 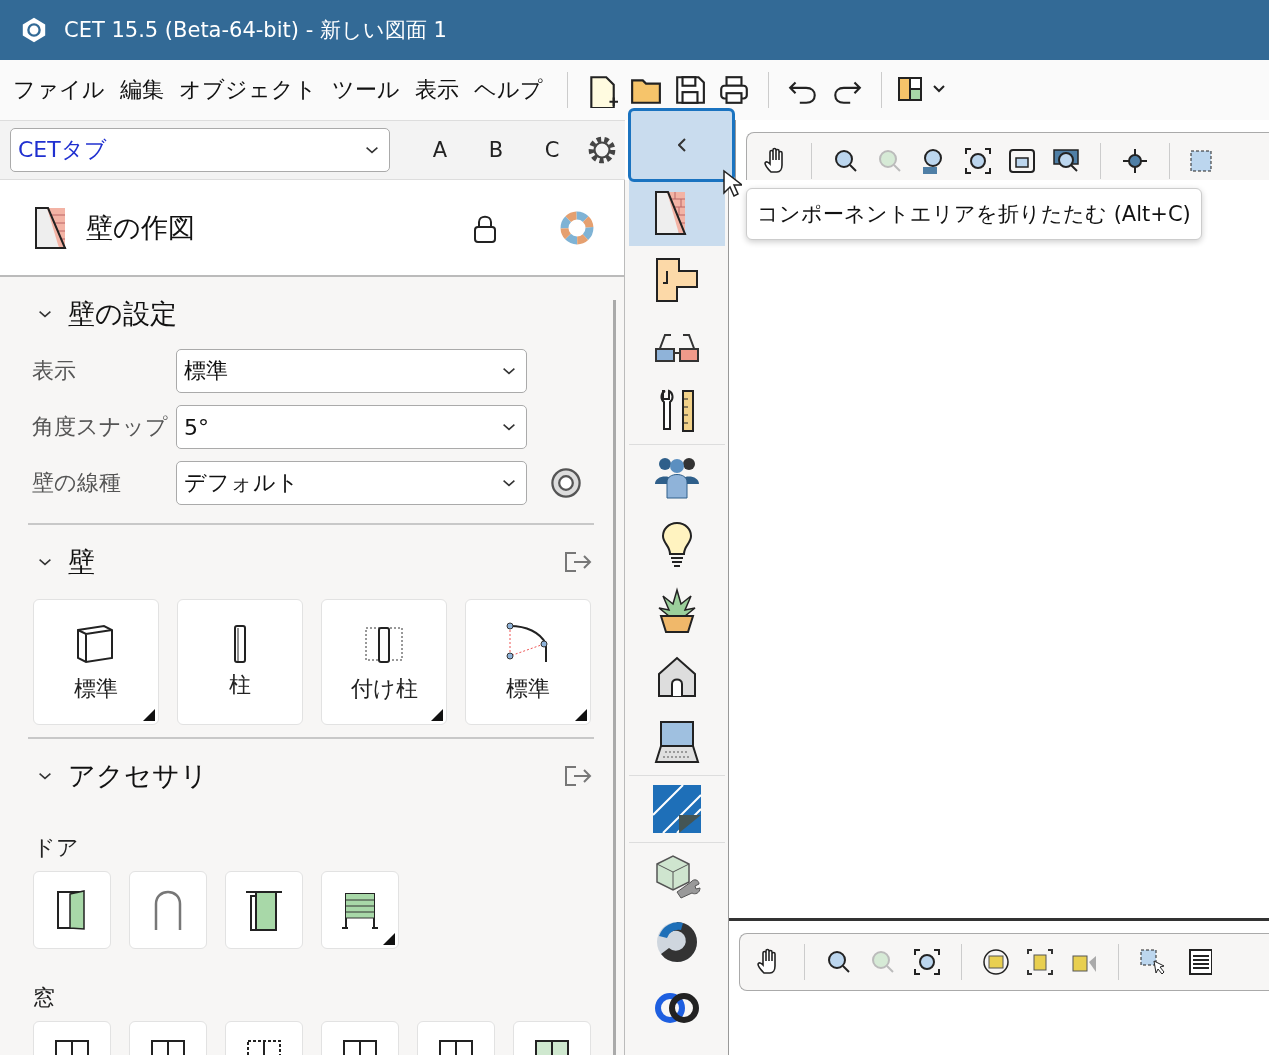 What do you see at coordinates (690, 90) in the screenshot?
I see `save-icon` at bounding box center [690, 90].